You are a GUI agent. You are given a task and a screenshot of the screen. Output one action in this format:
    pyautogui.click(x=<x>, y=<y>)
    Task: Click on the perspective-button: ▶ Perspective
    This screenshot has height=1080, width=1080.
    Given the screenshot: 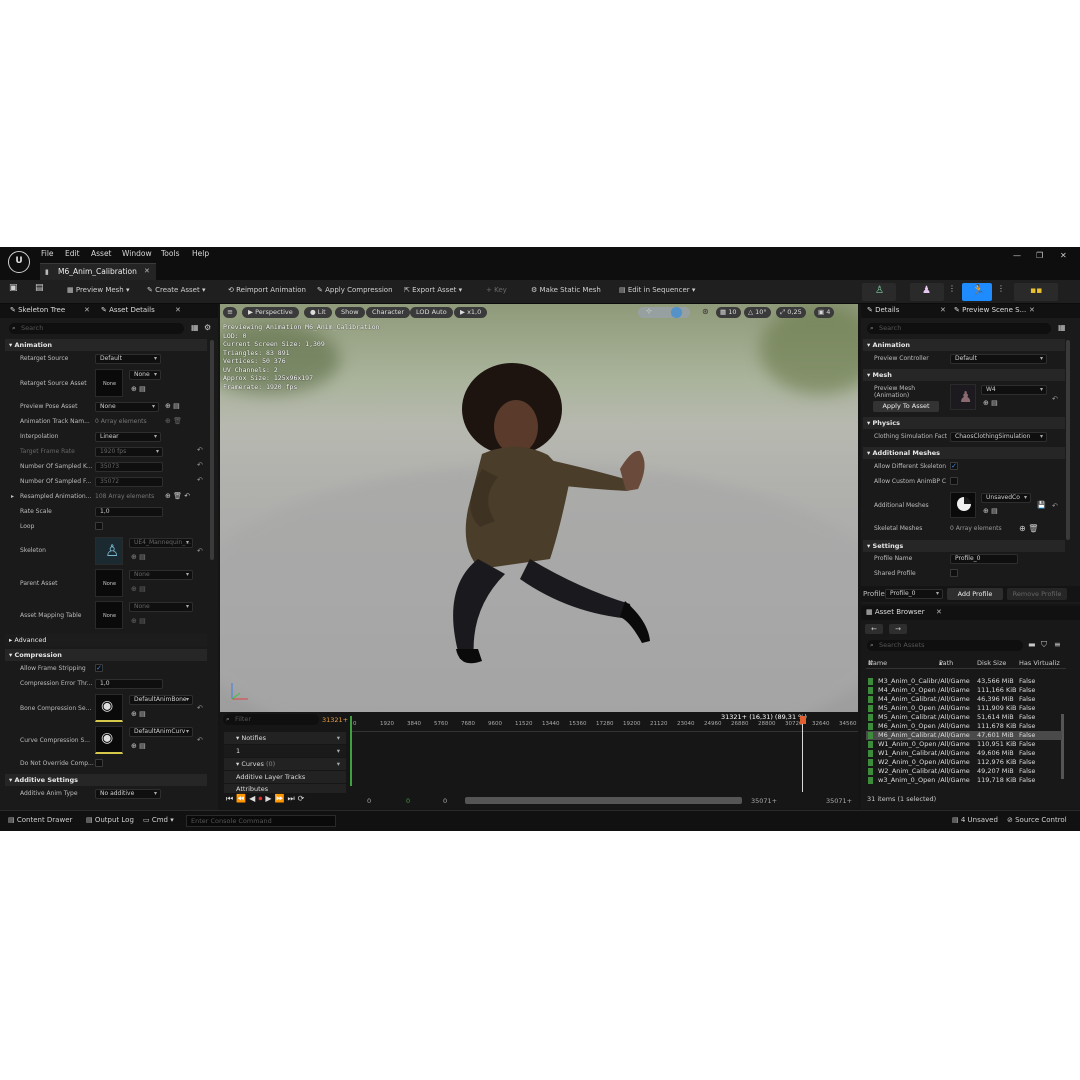 What is the action you would take?
    pyautogui.click(x=270, y=312)
    